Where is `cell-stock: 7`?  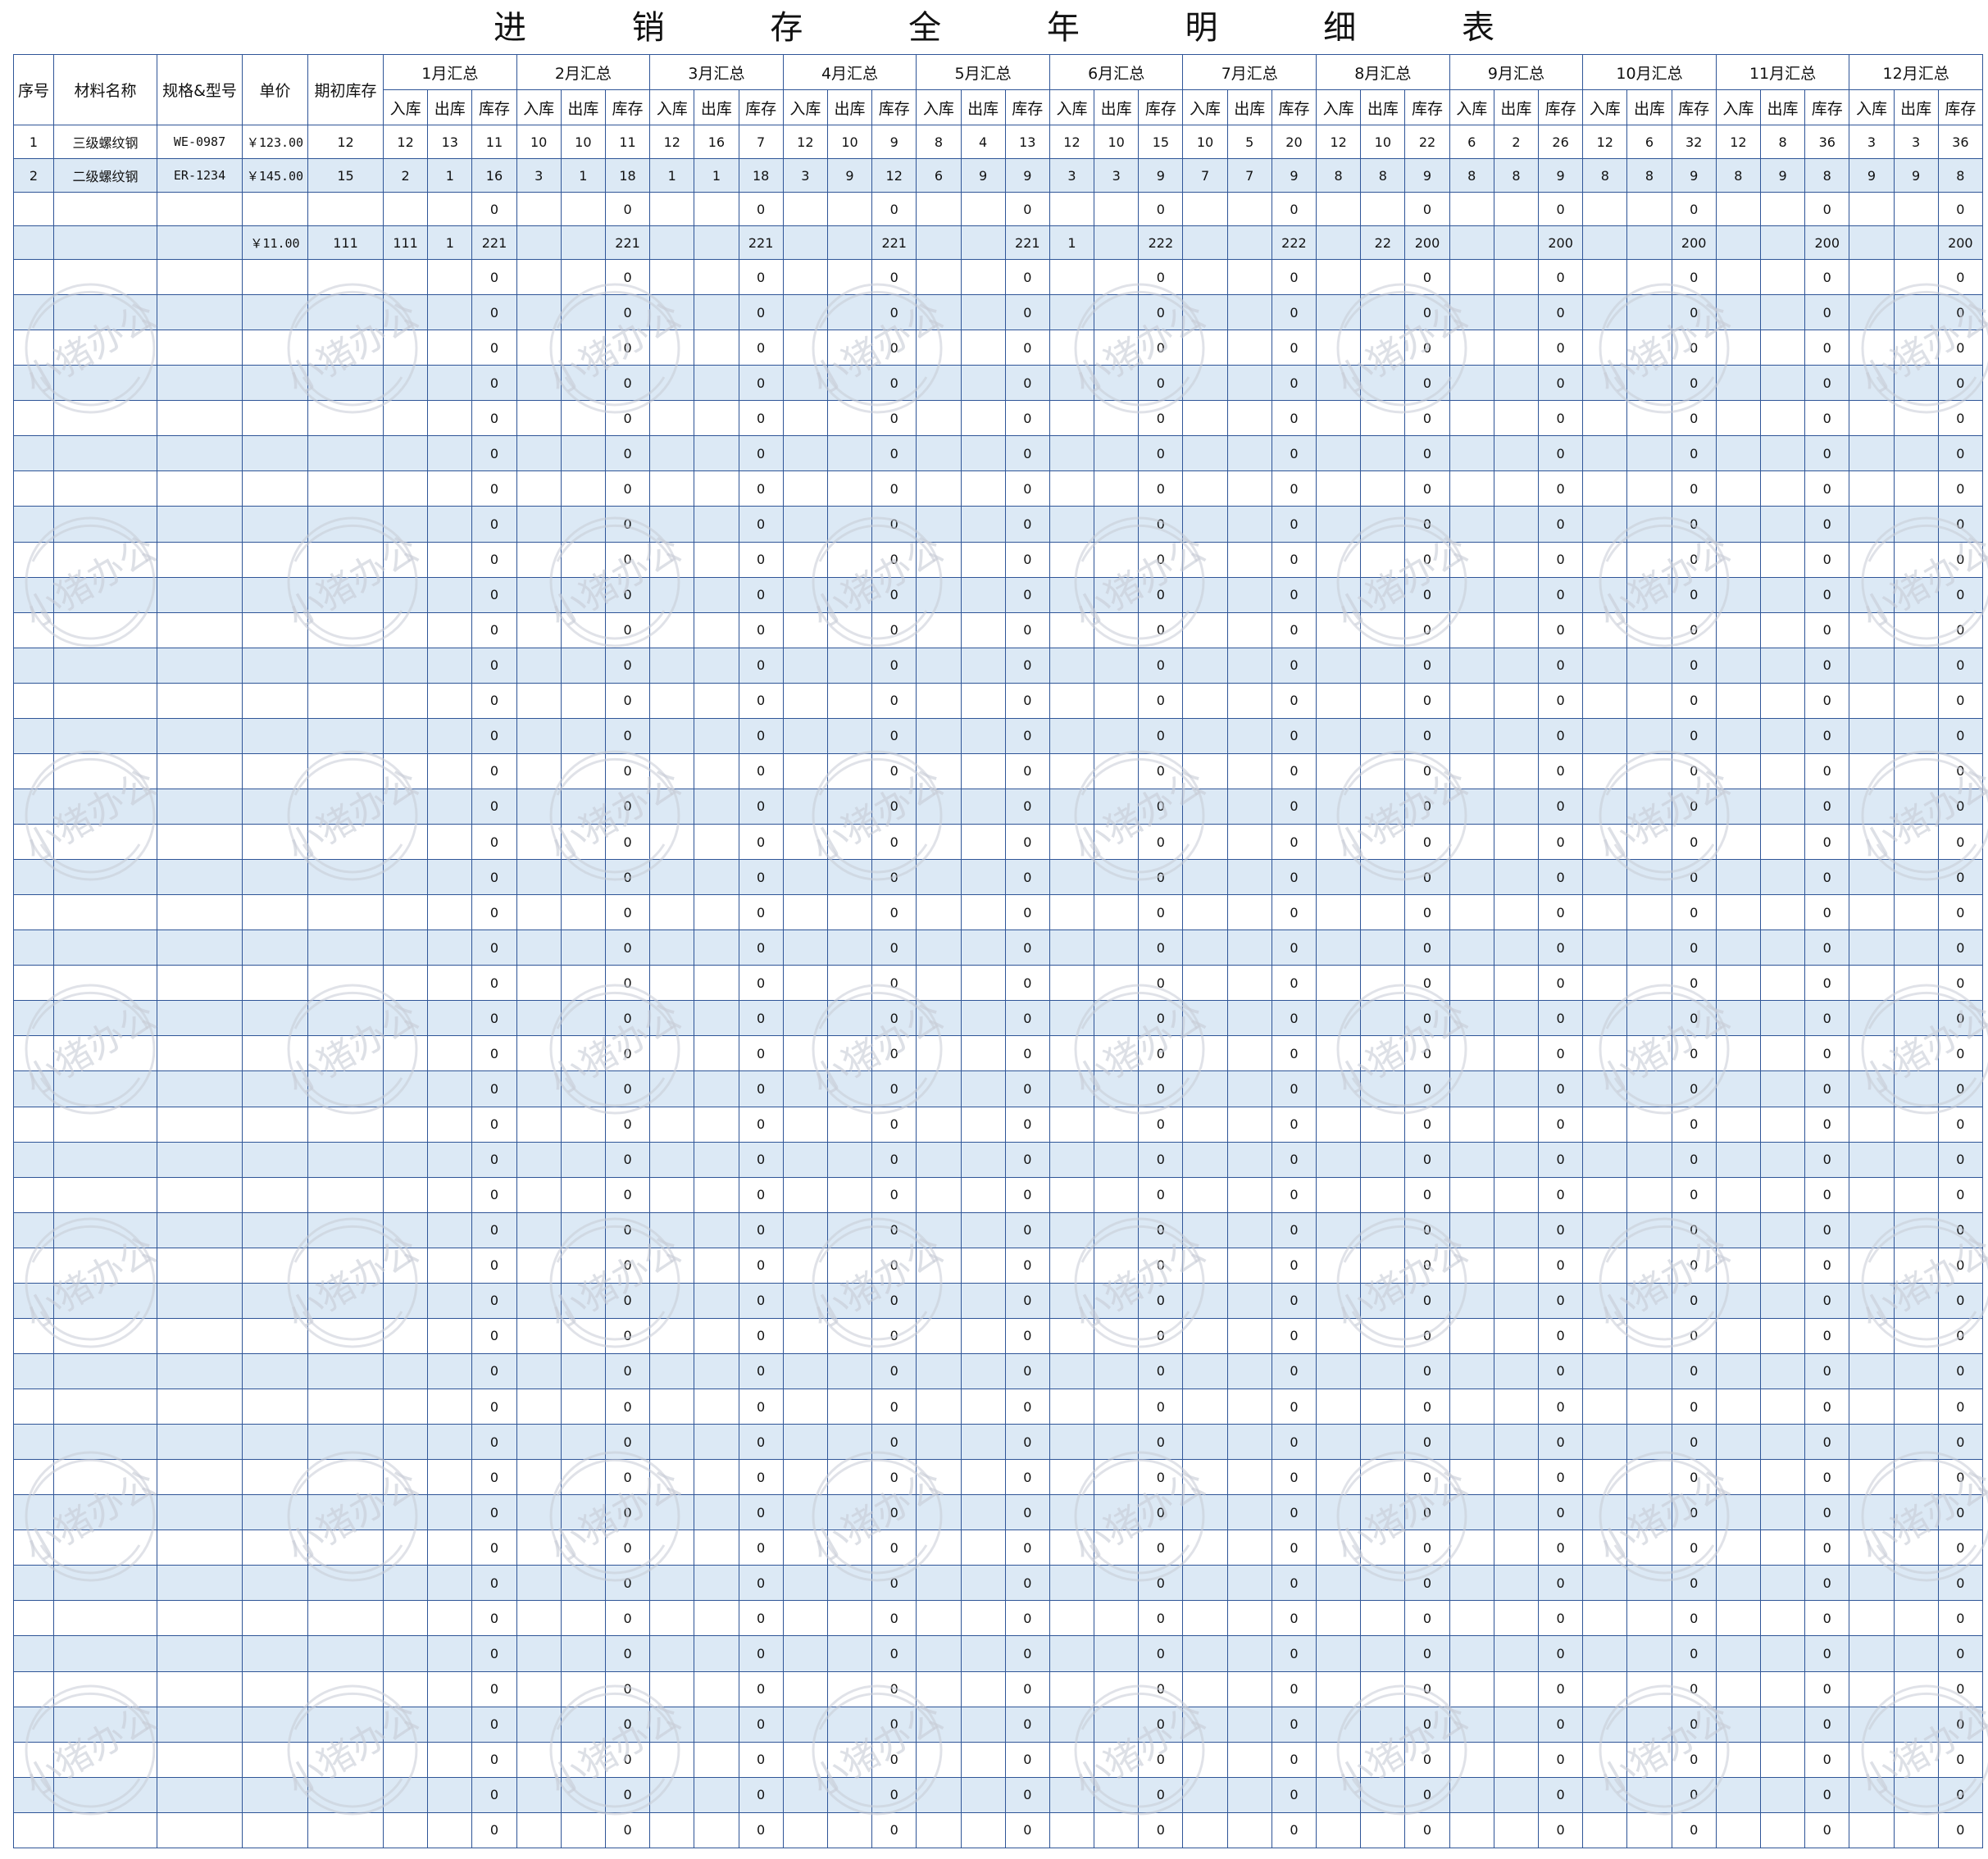
cell-stock: 7 is located at coordinates (761, 142).